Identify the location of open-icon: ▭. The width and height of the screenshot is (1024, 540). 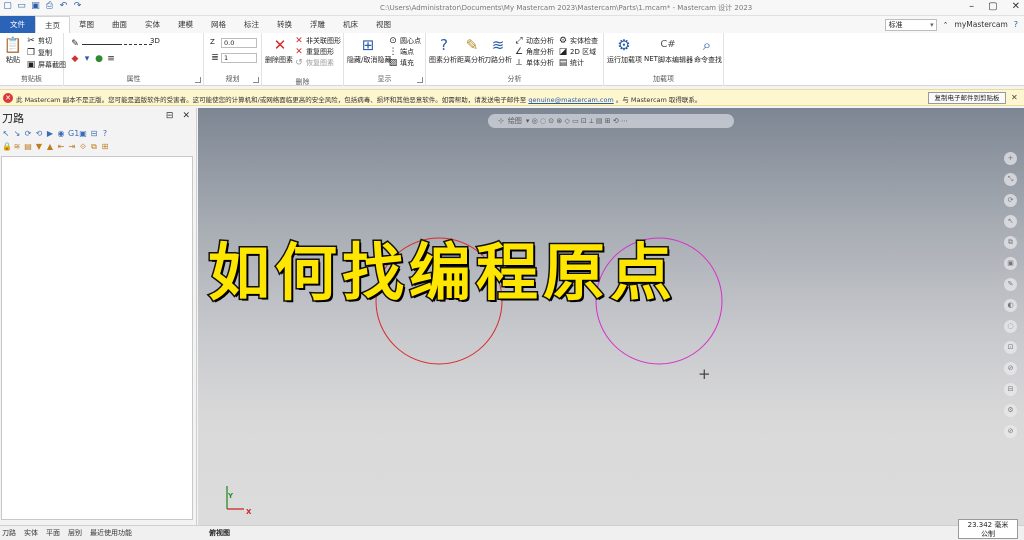
(21, 6).